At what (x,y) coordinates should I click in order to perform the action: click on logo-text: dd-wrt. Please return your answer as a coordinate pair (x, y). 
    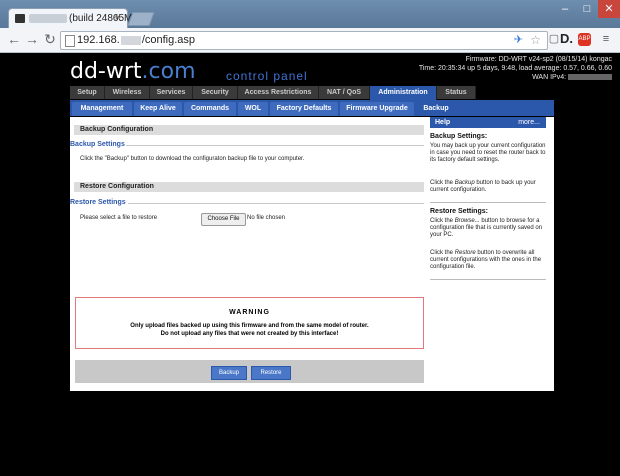
    Looking at the image, I should click on (106, 71).